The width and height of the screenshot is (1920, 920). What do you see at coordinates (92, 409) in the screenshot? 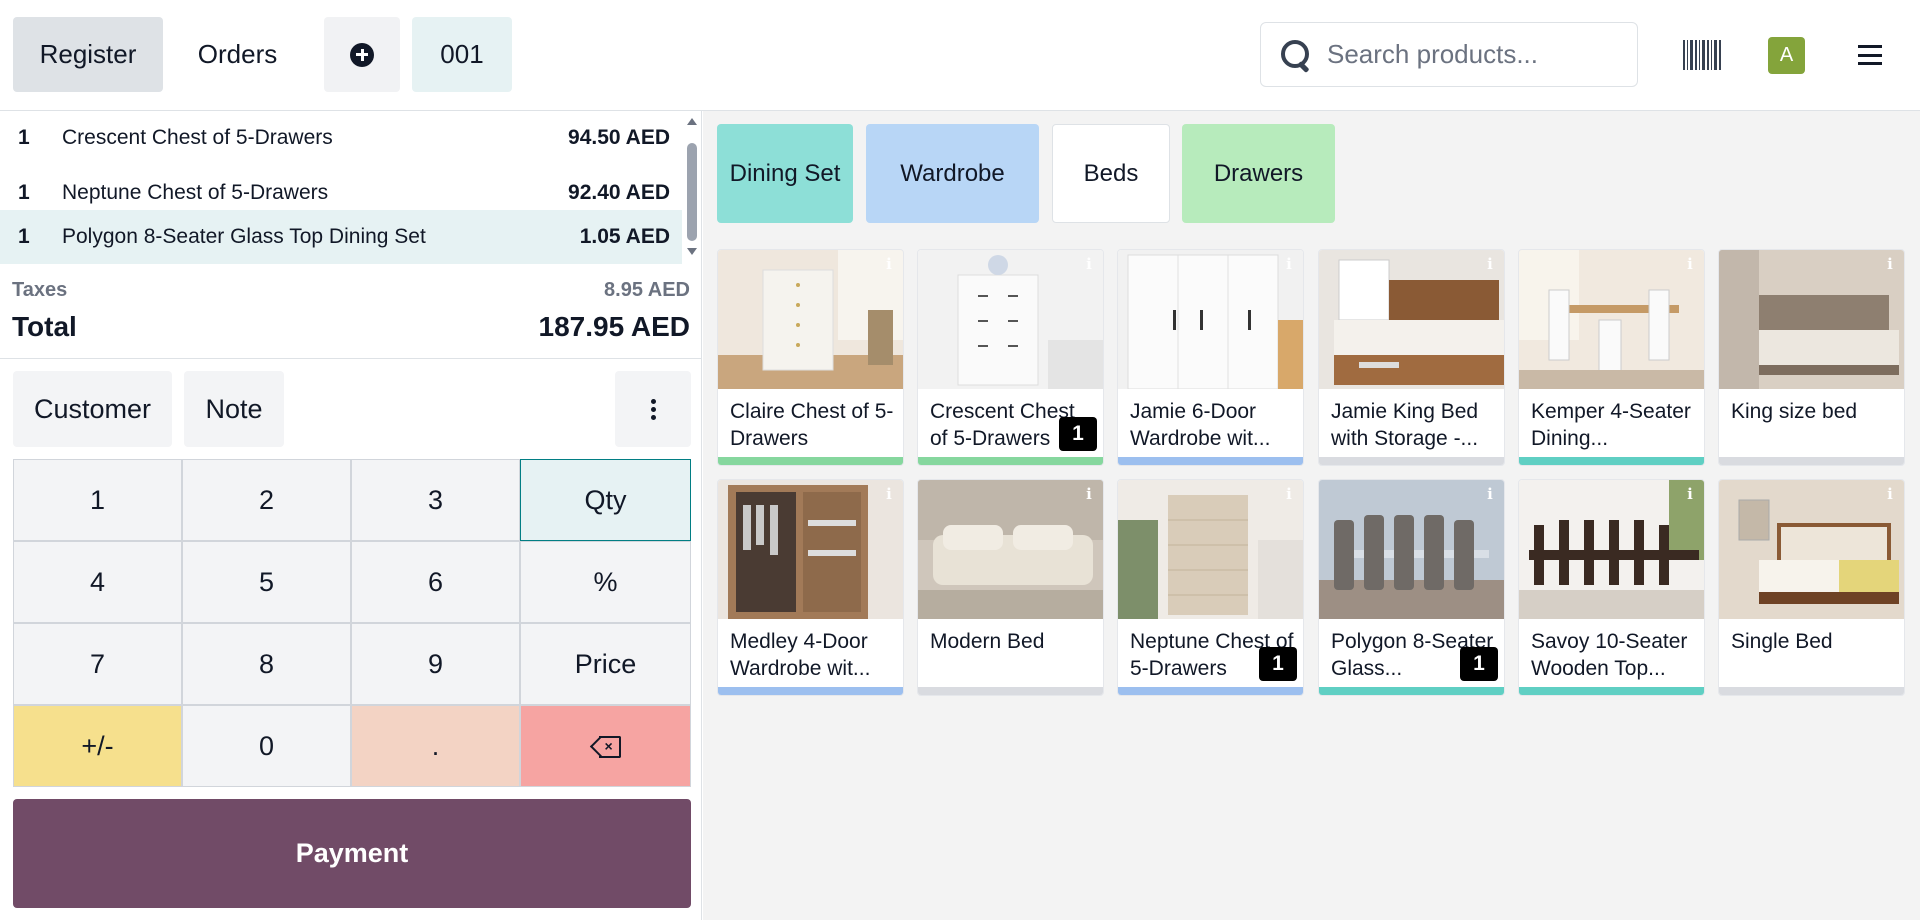
I see `customer-button: Customer` at bounding box center [92, 409].